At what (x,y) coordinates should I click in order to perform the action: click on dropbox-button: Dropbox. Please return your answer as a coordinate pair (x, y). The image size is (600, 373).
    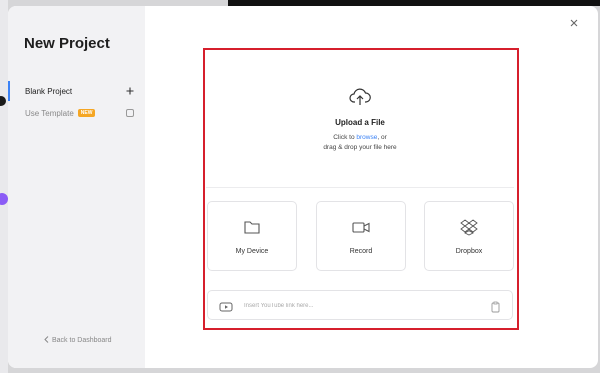
    Looking at the image, I should click on (469, 236).